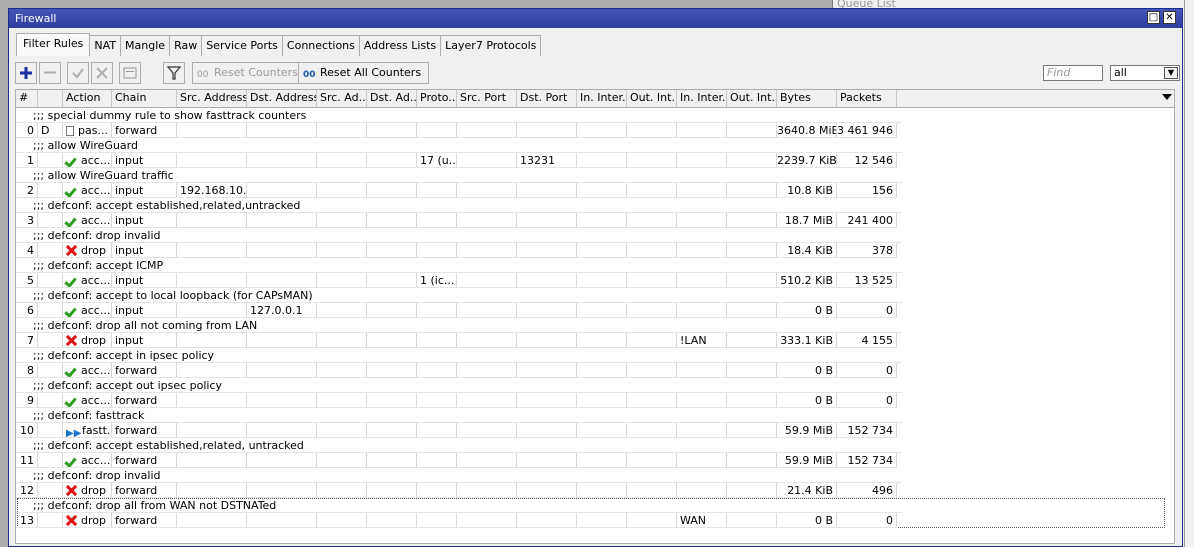  Describe the element at coordinates (1073, 73) in the screenshot. I see `find-input: Find` at that location.